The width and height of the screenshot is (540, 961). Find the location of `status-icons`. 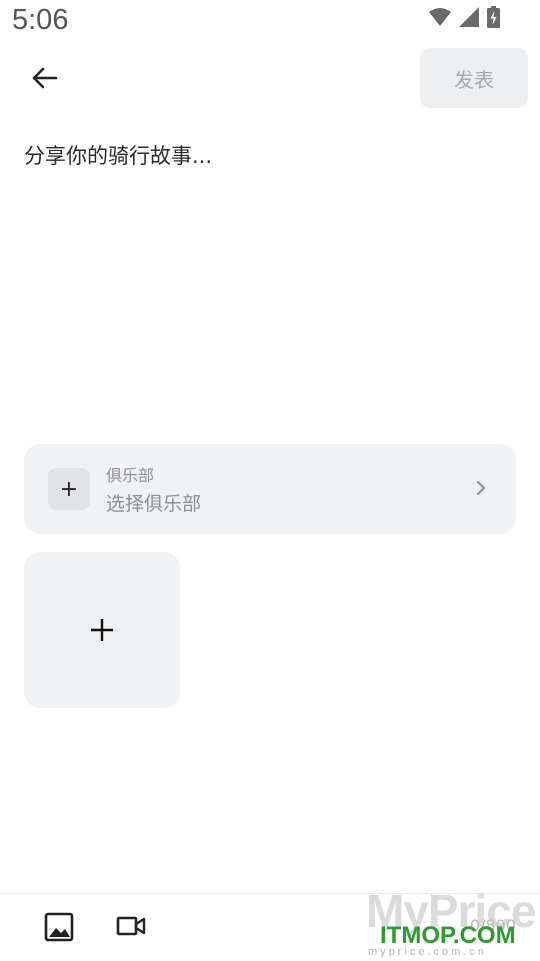

status-icons is located at coordinates (464, 17).